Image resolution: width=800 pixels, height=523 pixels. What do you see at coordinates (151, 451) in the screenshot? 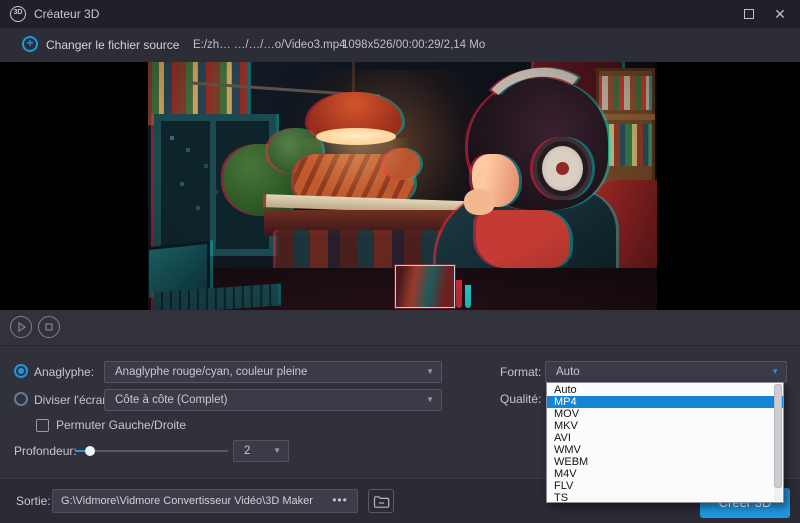
I see `depth-slider` at bounding box center [151, 451].